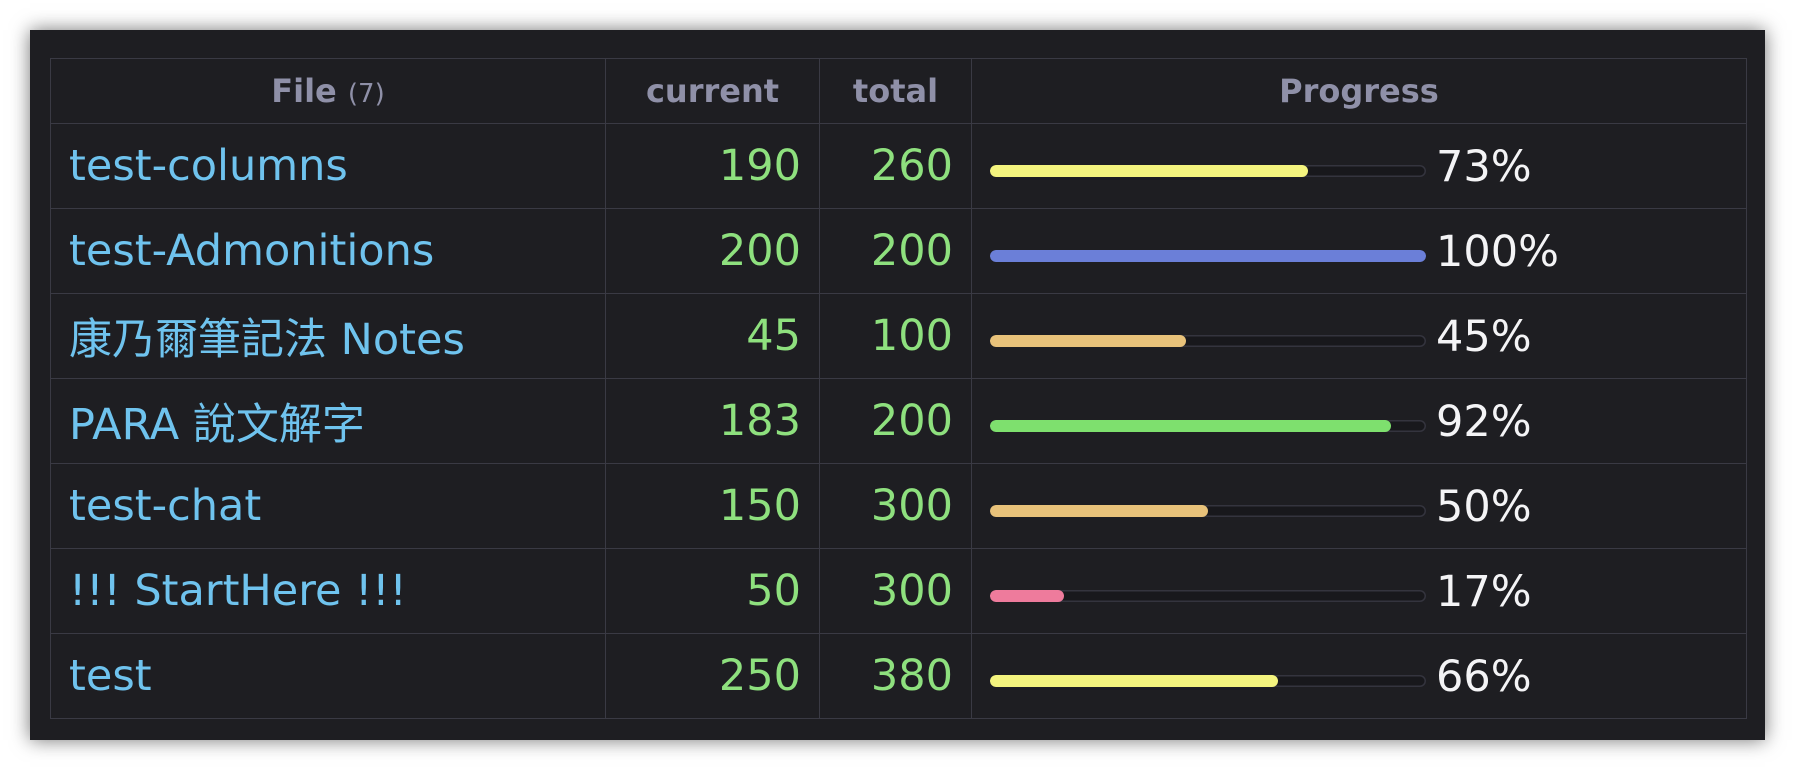 The height and width of the screenshot is (770, 1796). Describe the element at coordinates (1484, 167) in the screenshot. I see `progress-percent: 73%` at that location.